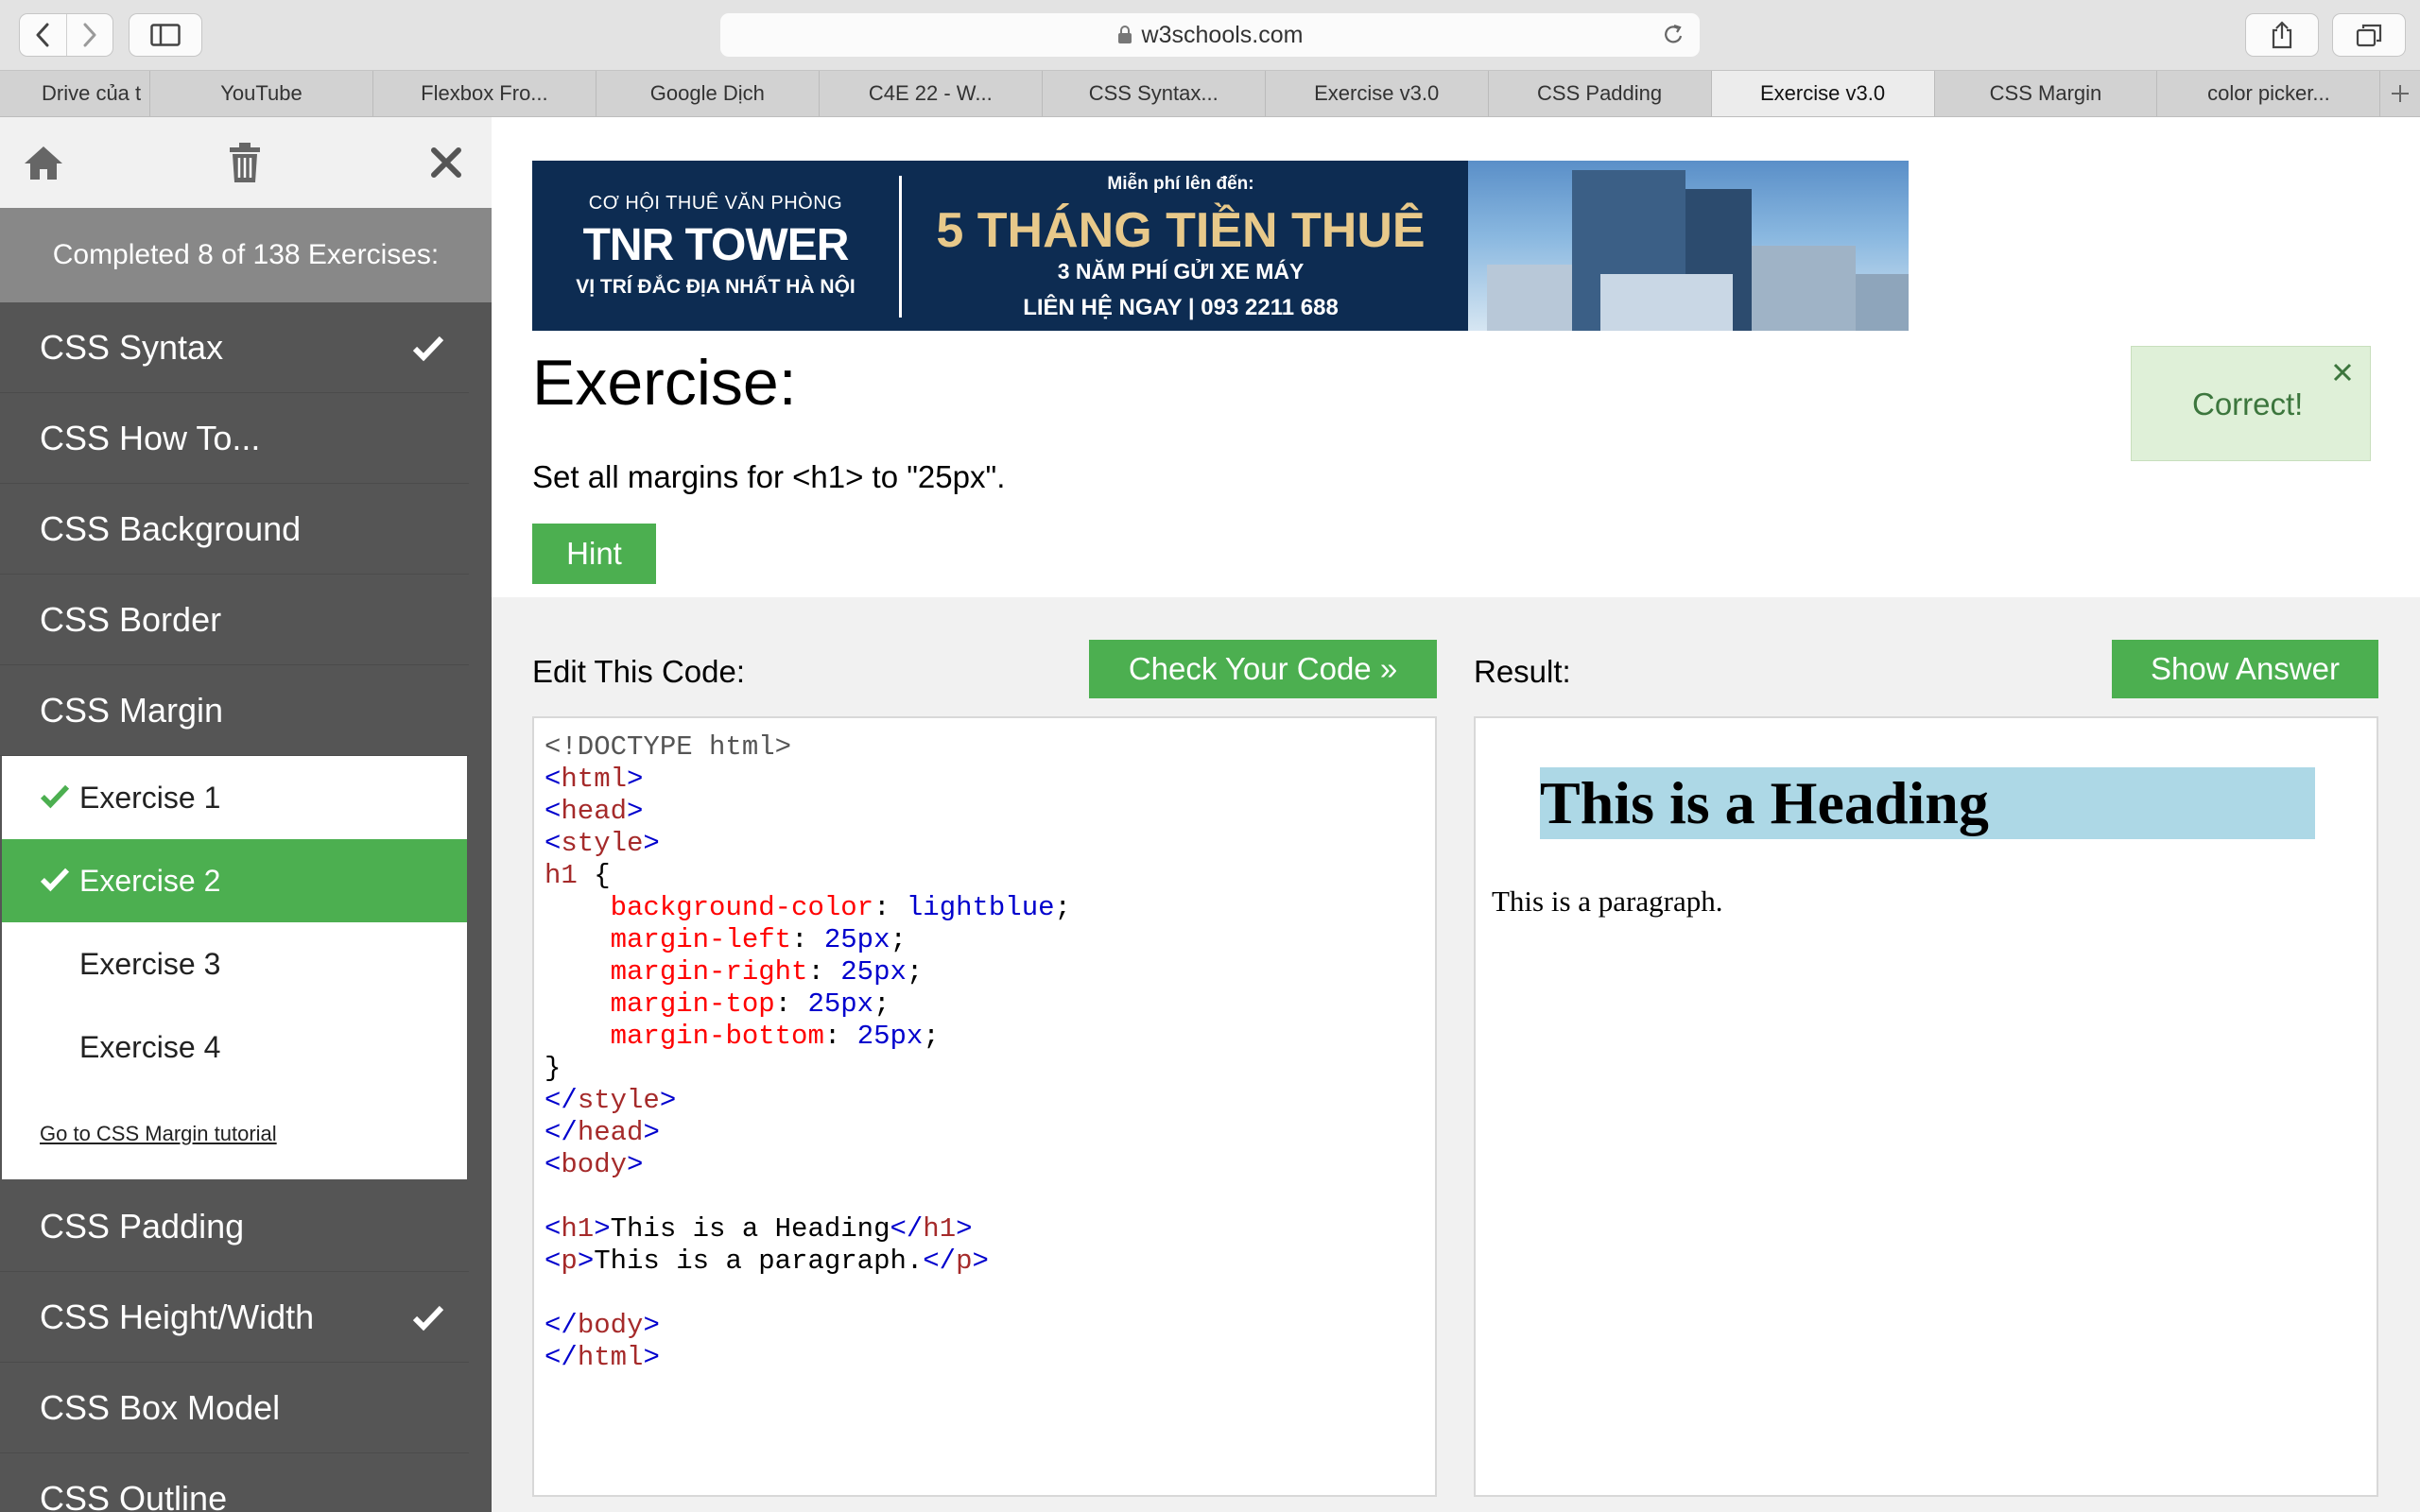 The height and width of the screenshot is (1512, 2420). Describe the element at coordinates (234, 529) in the screenshot. I see `menu-item-css-background: CSS Background` at that location.